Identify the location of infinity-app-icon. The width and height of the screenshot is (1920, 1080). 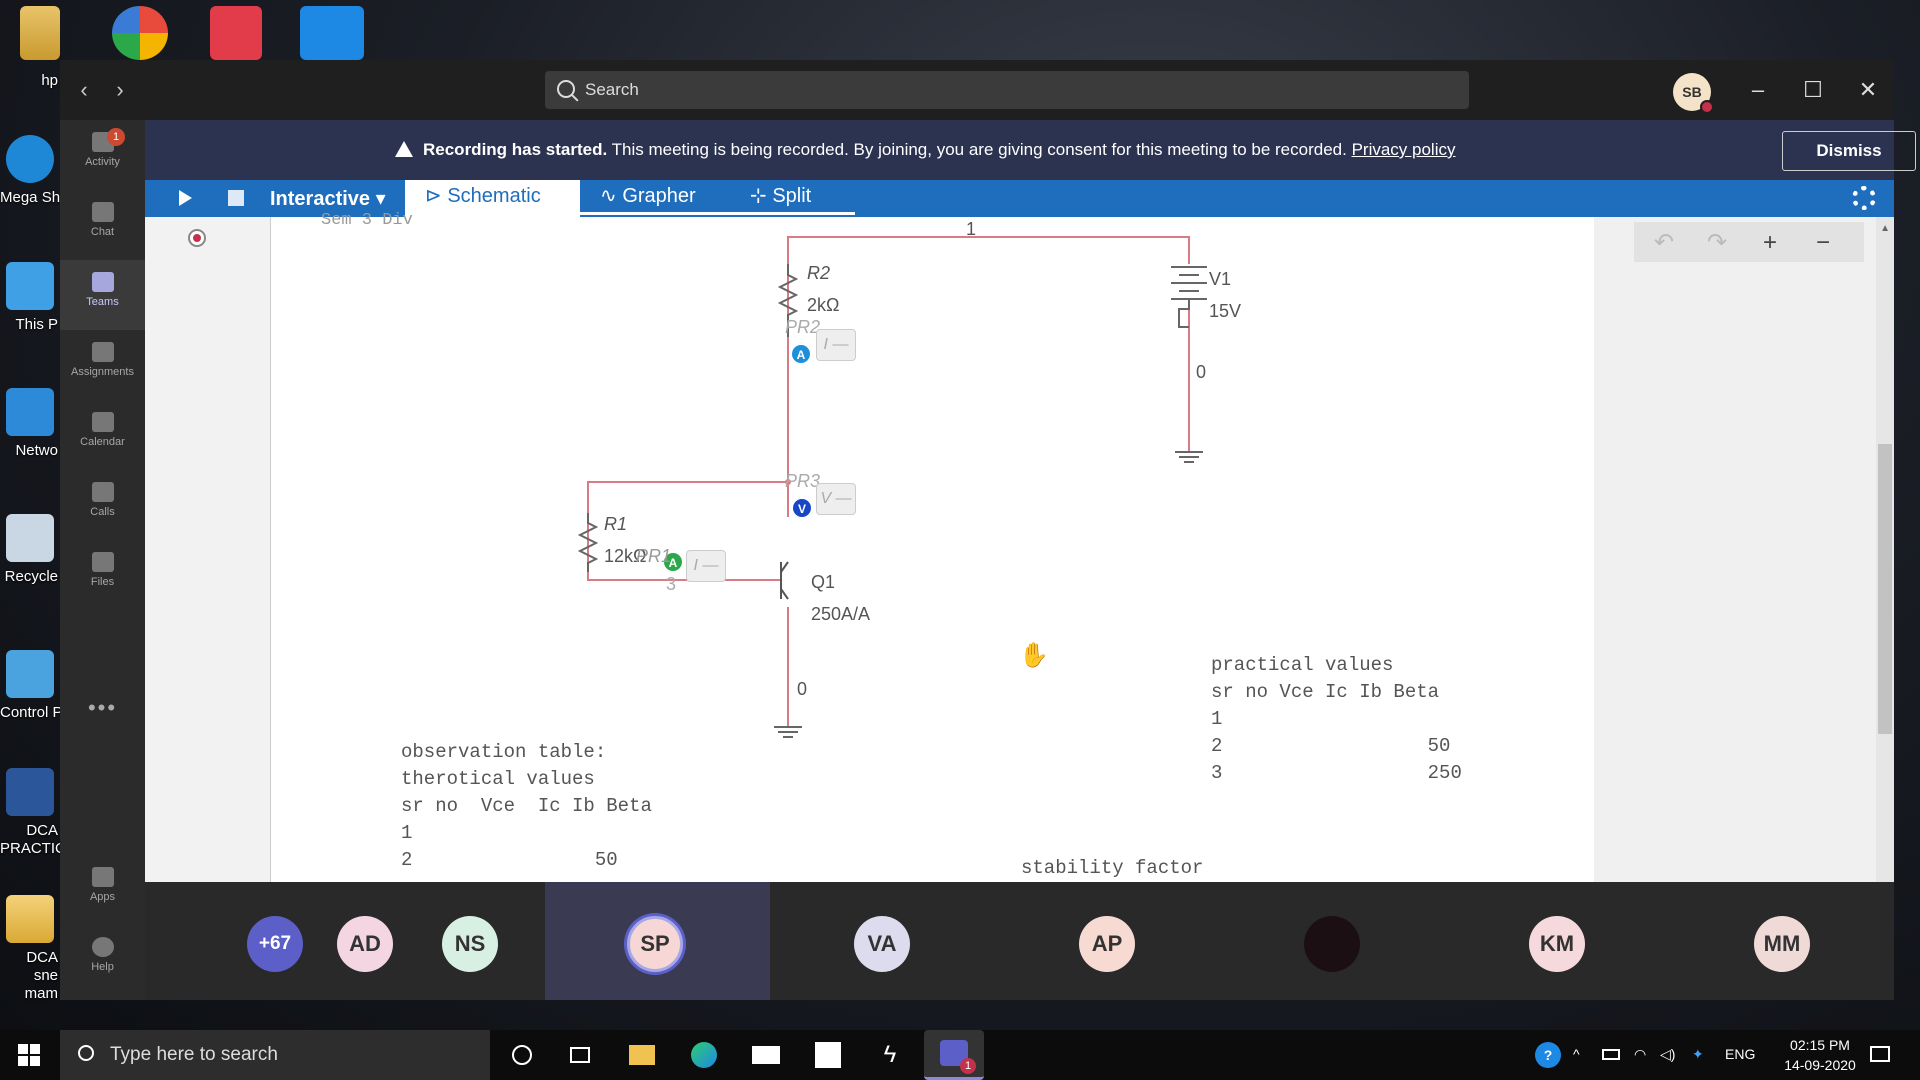
(332, 33).